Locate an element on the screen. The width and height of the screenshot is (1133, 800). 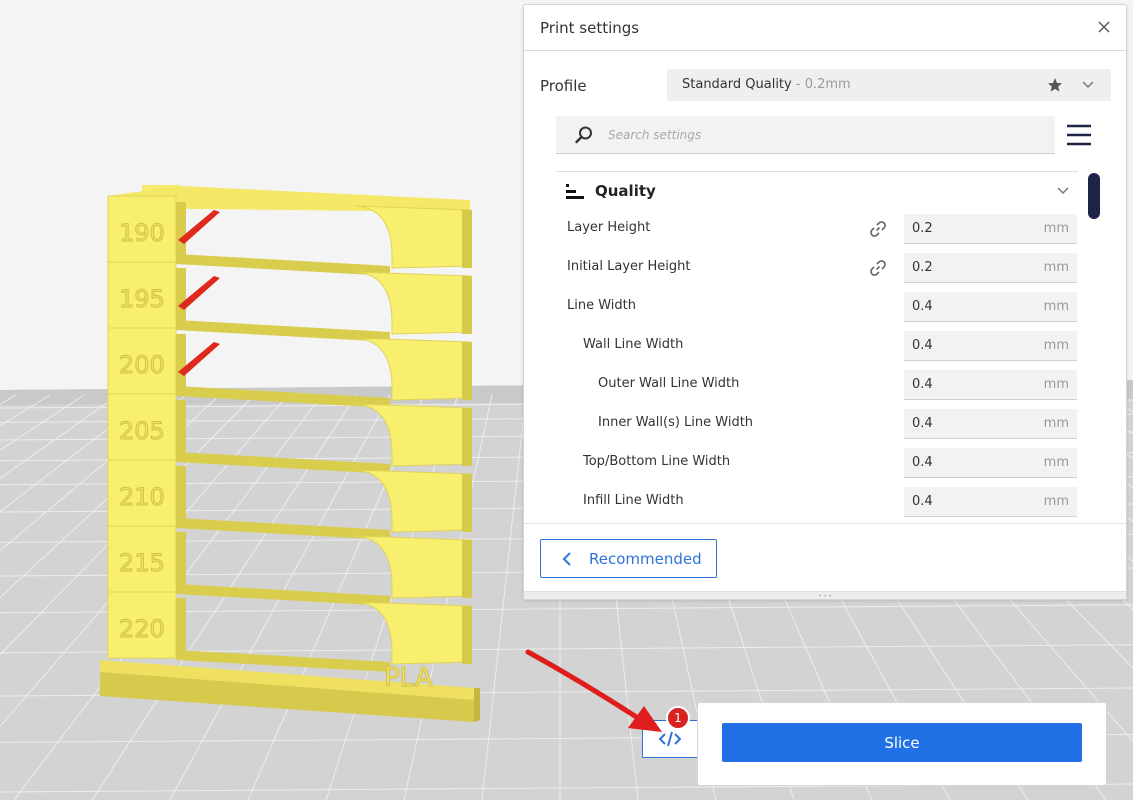
panel-header: Print settings is located at coordinates (825, 28).